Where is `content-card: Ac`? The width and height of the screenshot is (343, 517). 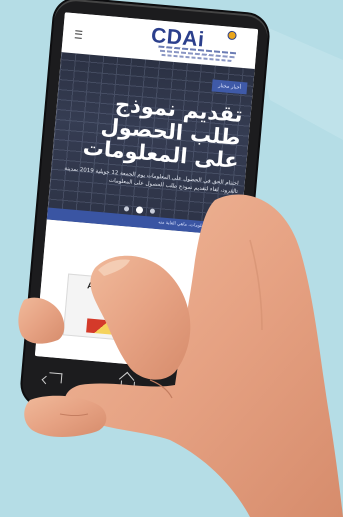 content-card: Ac is located at coordinates (113, 308).